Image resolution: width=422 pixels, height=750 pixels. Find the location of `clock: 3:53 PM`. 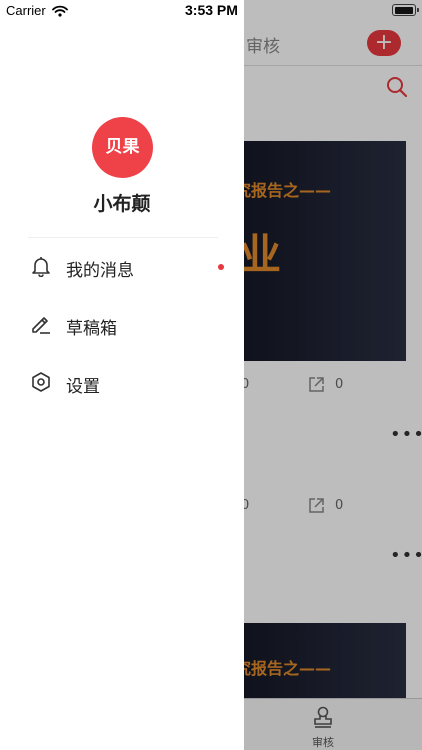

clock: 3:53 PM is located at coordinates (211, 10).